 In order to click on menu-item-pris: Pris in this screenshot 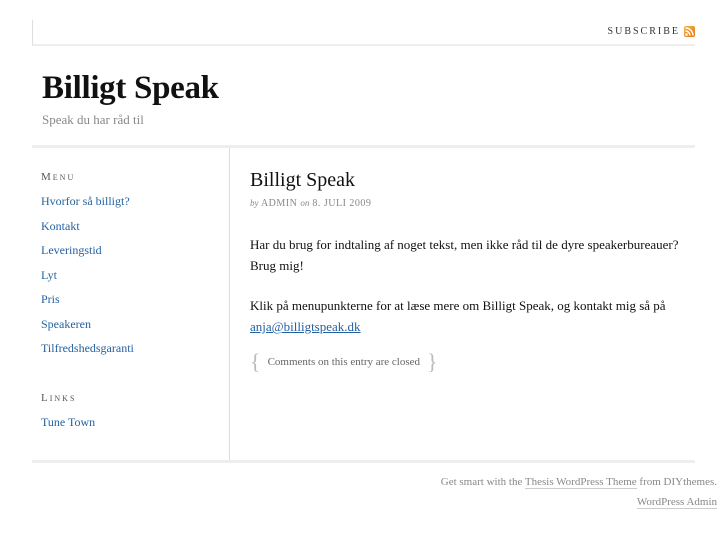, I will do `click(50, 299)`.